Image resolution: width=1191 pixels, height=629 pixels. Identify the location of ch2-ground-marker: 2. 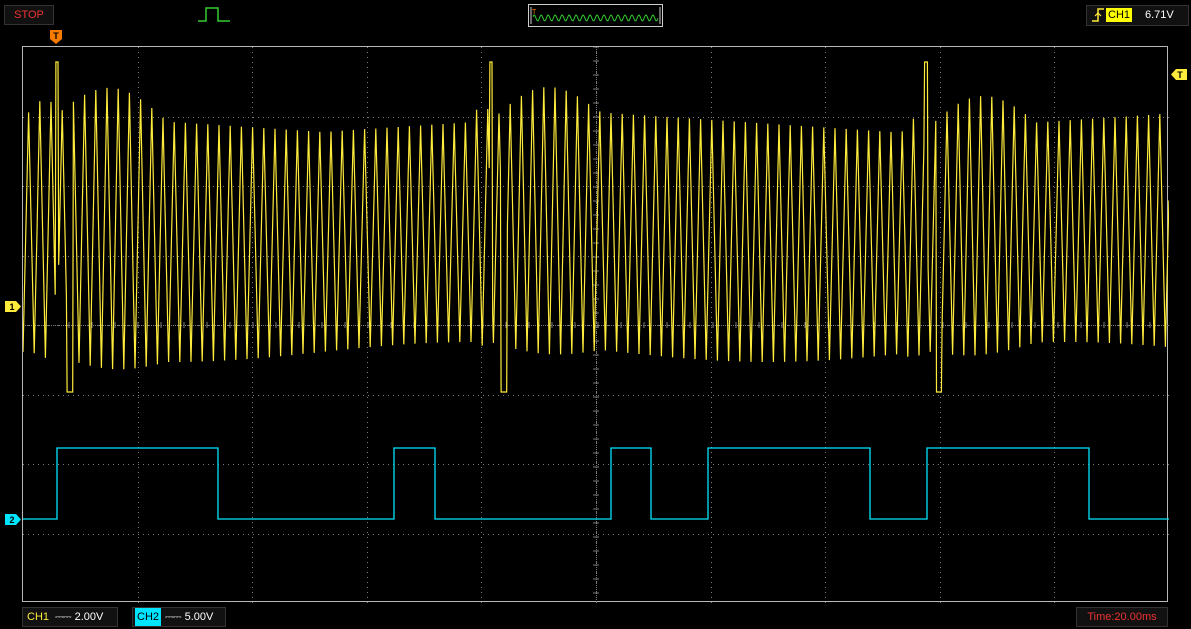
(13, 519).